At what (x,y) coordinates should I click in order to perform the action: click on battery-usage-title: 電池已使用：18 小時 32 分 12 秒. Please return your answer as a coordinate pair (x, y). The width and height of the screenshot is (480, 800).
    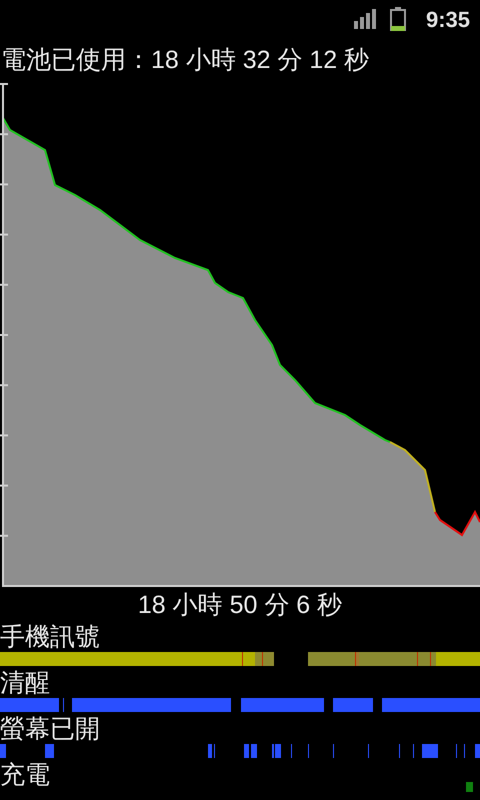
    Looking at the image, I should click on (185, 60).